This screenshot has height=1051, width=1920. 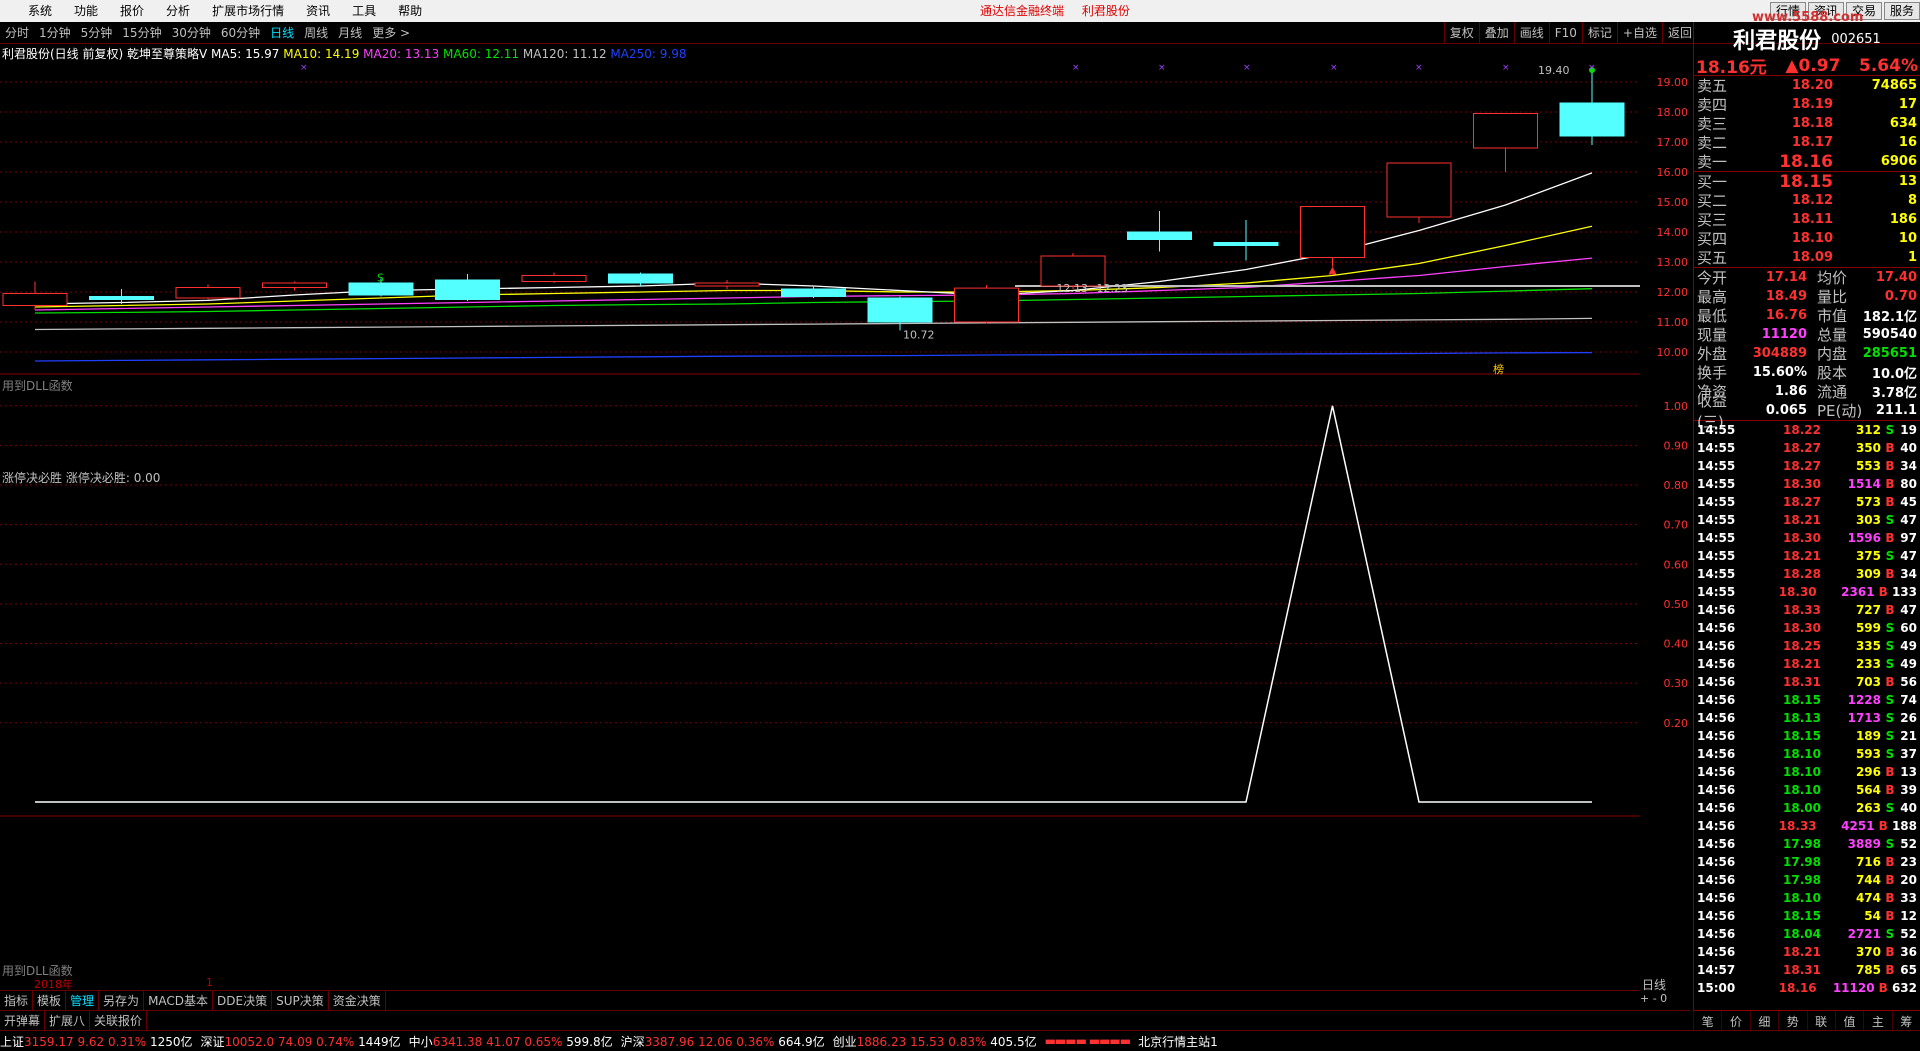 I want to click on menu-item-ext-market: 扩展市场行情, so click(x=248, y=11).